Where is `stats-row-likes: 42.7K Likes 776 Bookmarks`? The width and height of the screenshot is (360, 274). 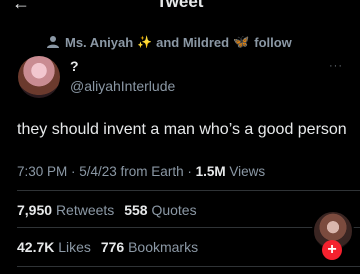
stats-row-likes: 42.7K Likes 776 Bookmarks is located at coordinates (110, 247).